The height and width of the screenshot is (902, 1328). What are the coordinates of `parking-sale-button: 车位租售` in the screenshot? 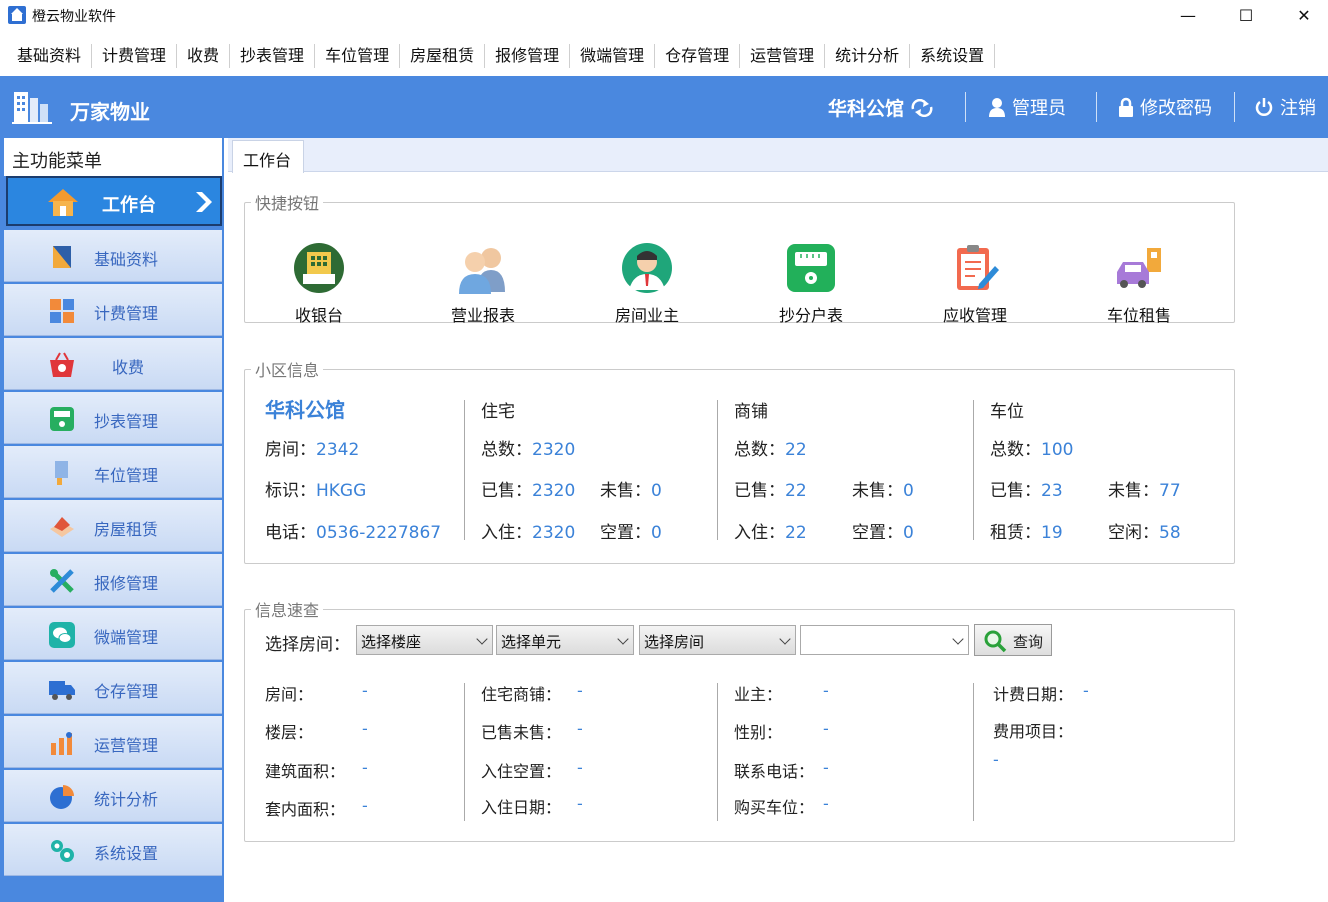 It's located at (1139, 284).